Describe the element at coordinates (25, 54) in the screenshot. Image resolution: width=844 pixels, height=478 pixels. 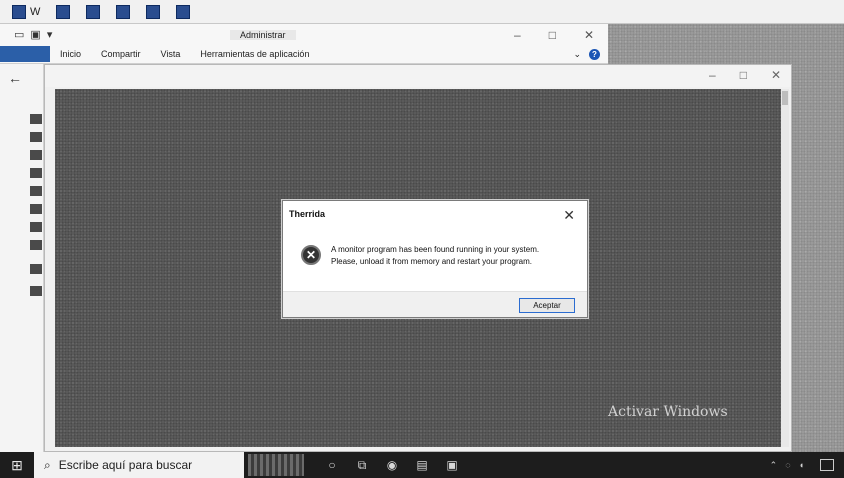
I see `ribbon-file-tab` at that location.